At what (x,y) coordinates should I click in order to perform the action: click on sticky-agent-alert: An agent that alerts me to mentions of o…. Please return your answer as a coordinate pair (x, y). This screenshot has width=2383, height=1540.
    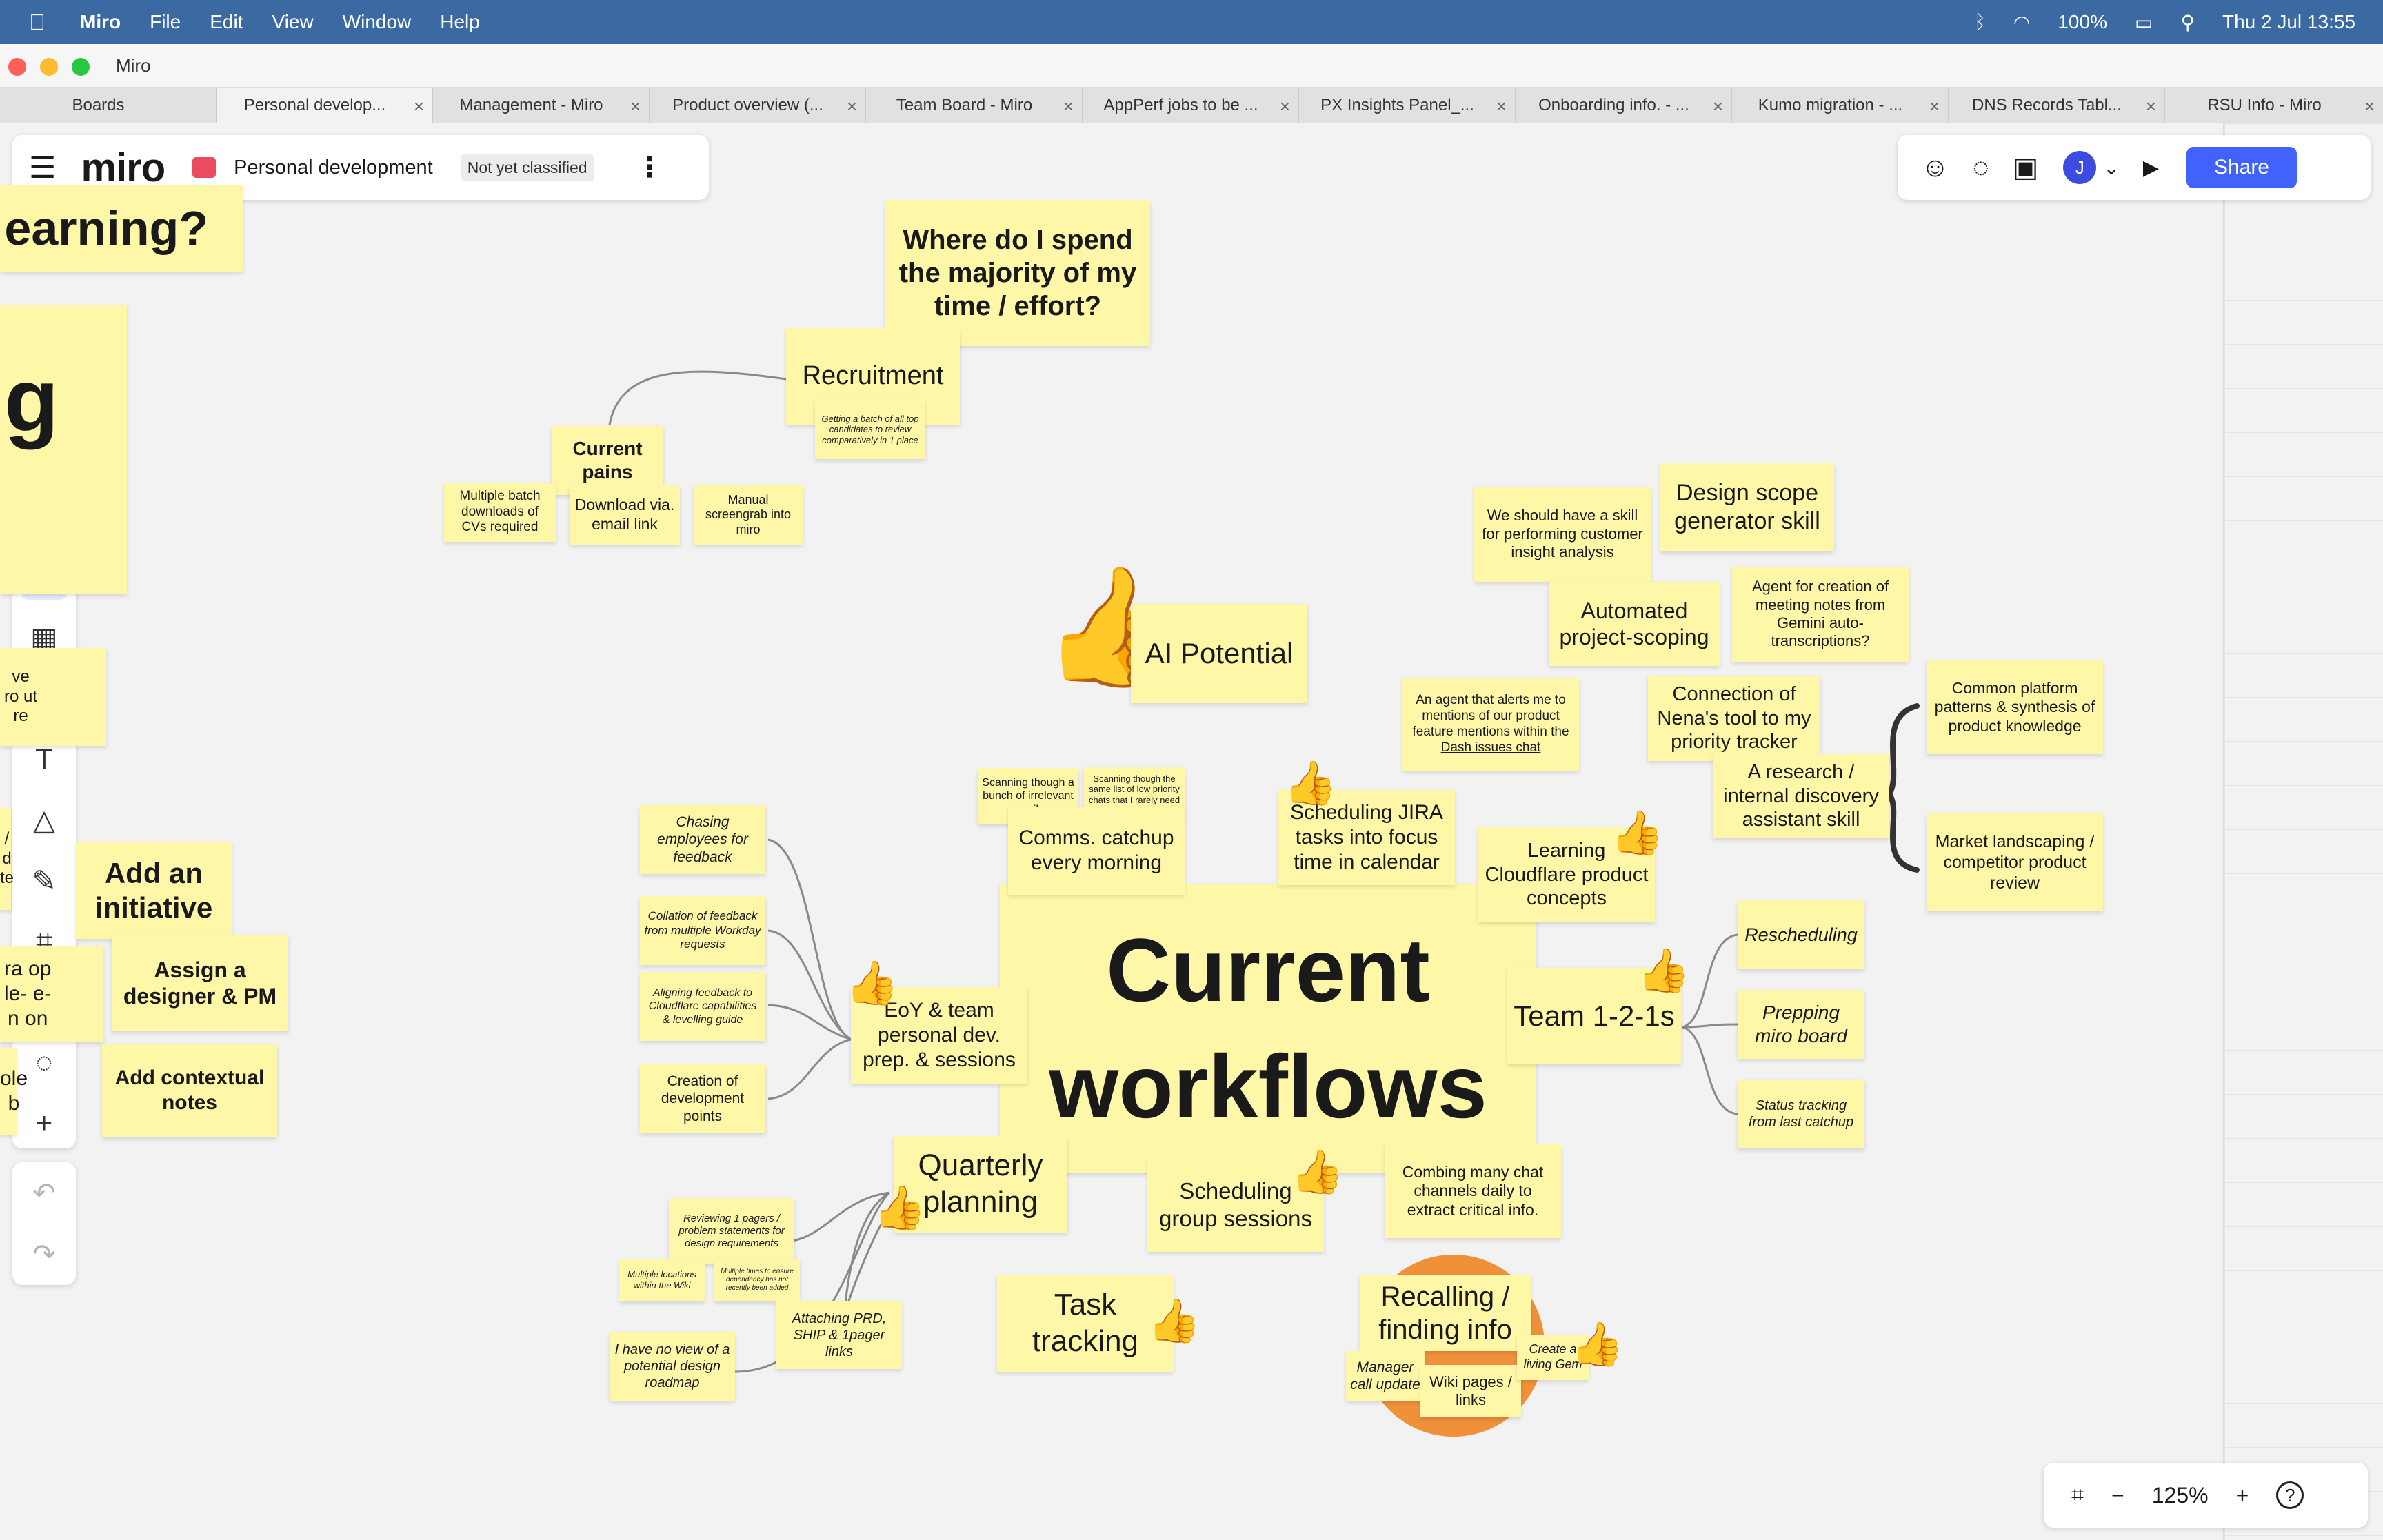
    Looking at the image, I should click on (1490, 725).